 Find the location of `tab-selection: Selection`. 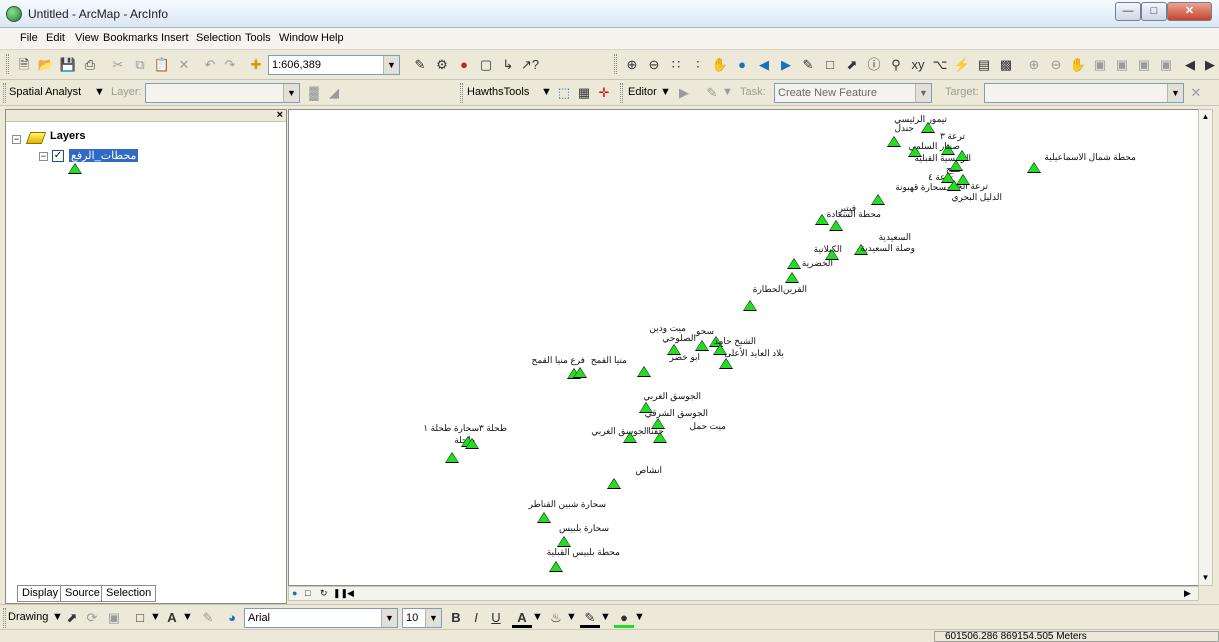

tab-selection: Selection is located at coordinates (129, 593).